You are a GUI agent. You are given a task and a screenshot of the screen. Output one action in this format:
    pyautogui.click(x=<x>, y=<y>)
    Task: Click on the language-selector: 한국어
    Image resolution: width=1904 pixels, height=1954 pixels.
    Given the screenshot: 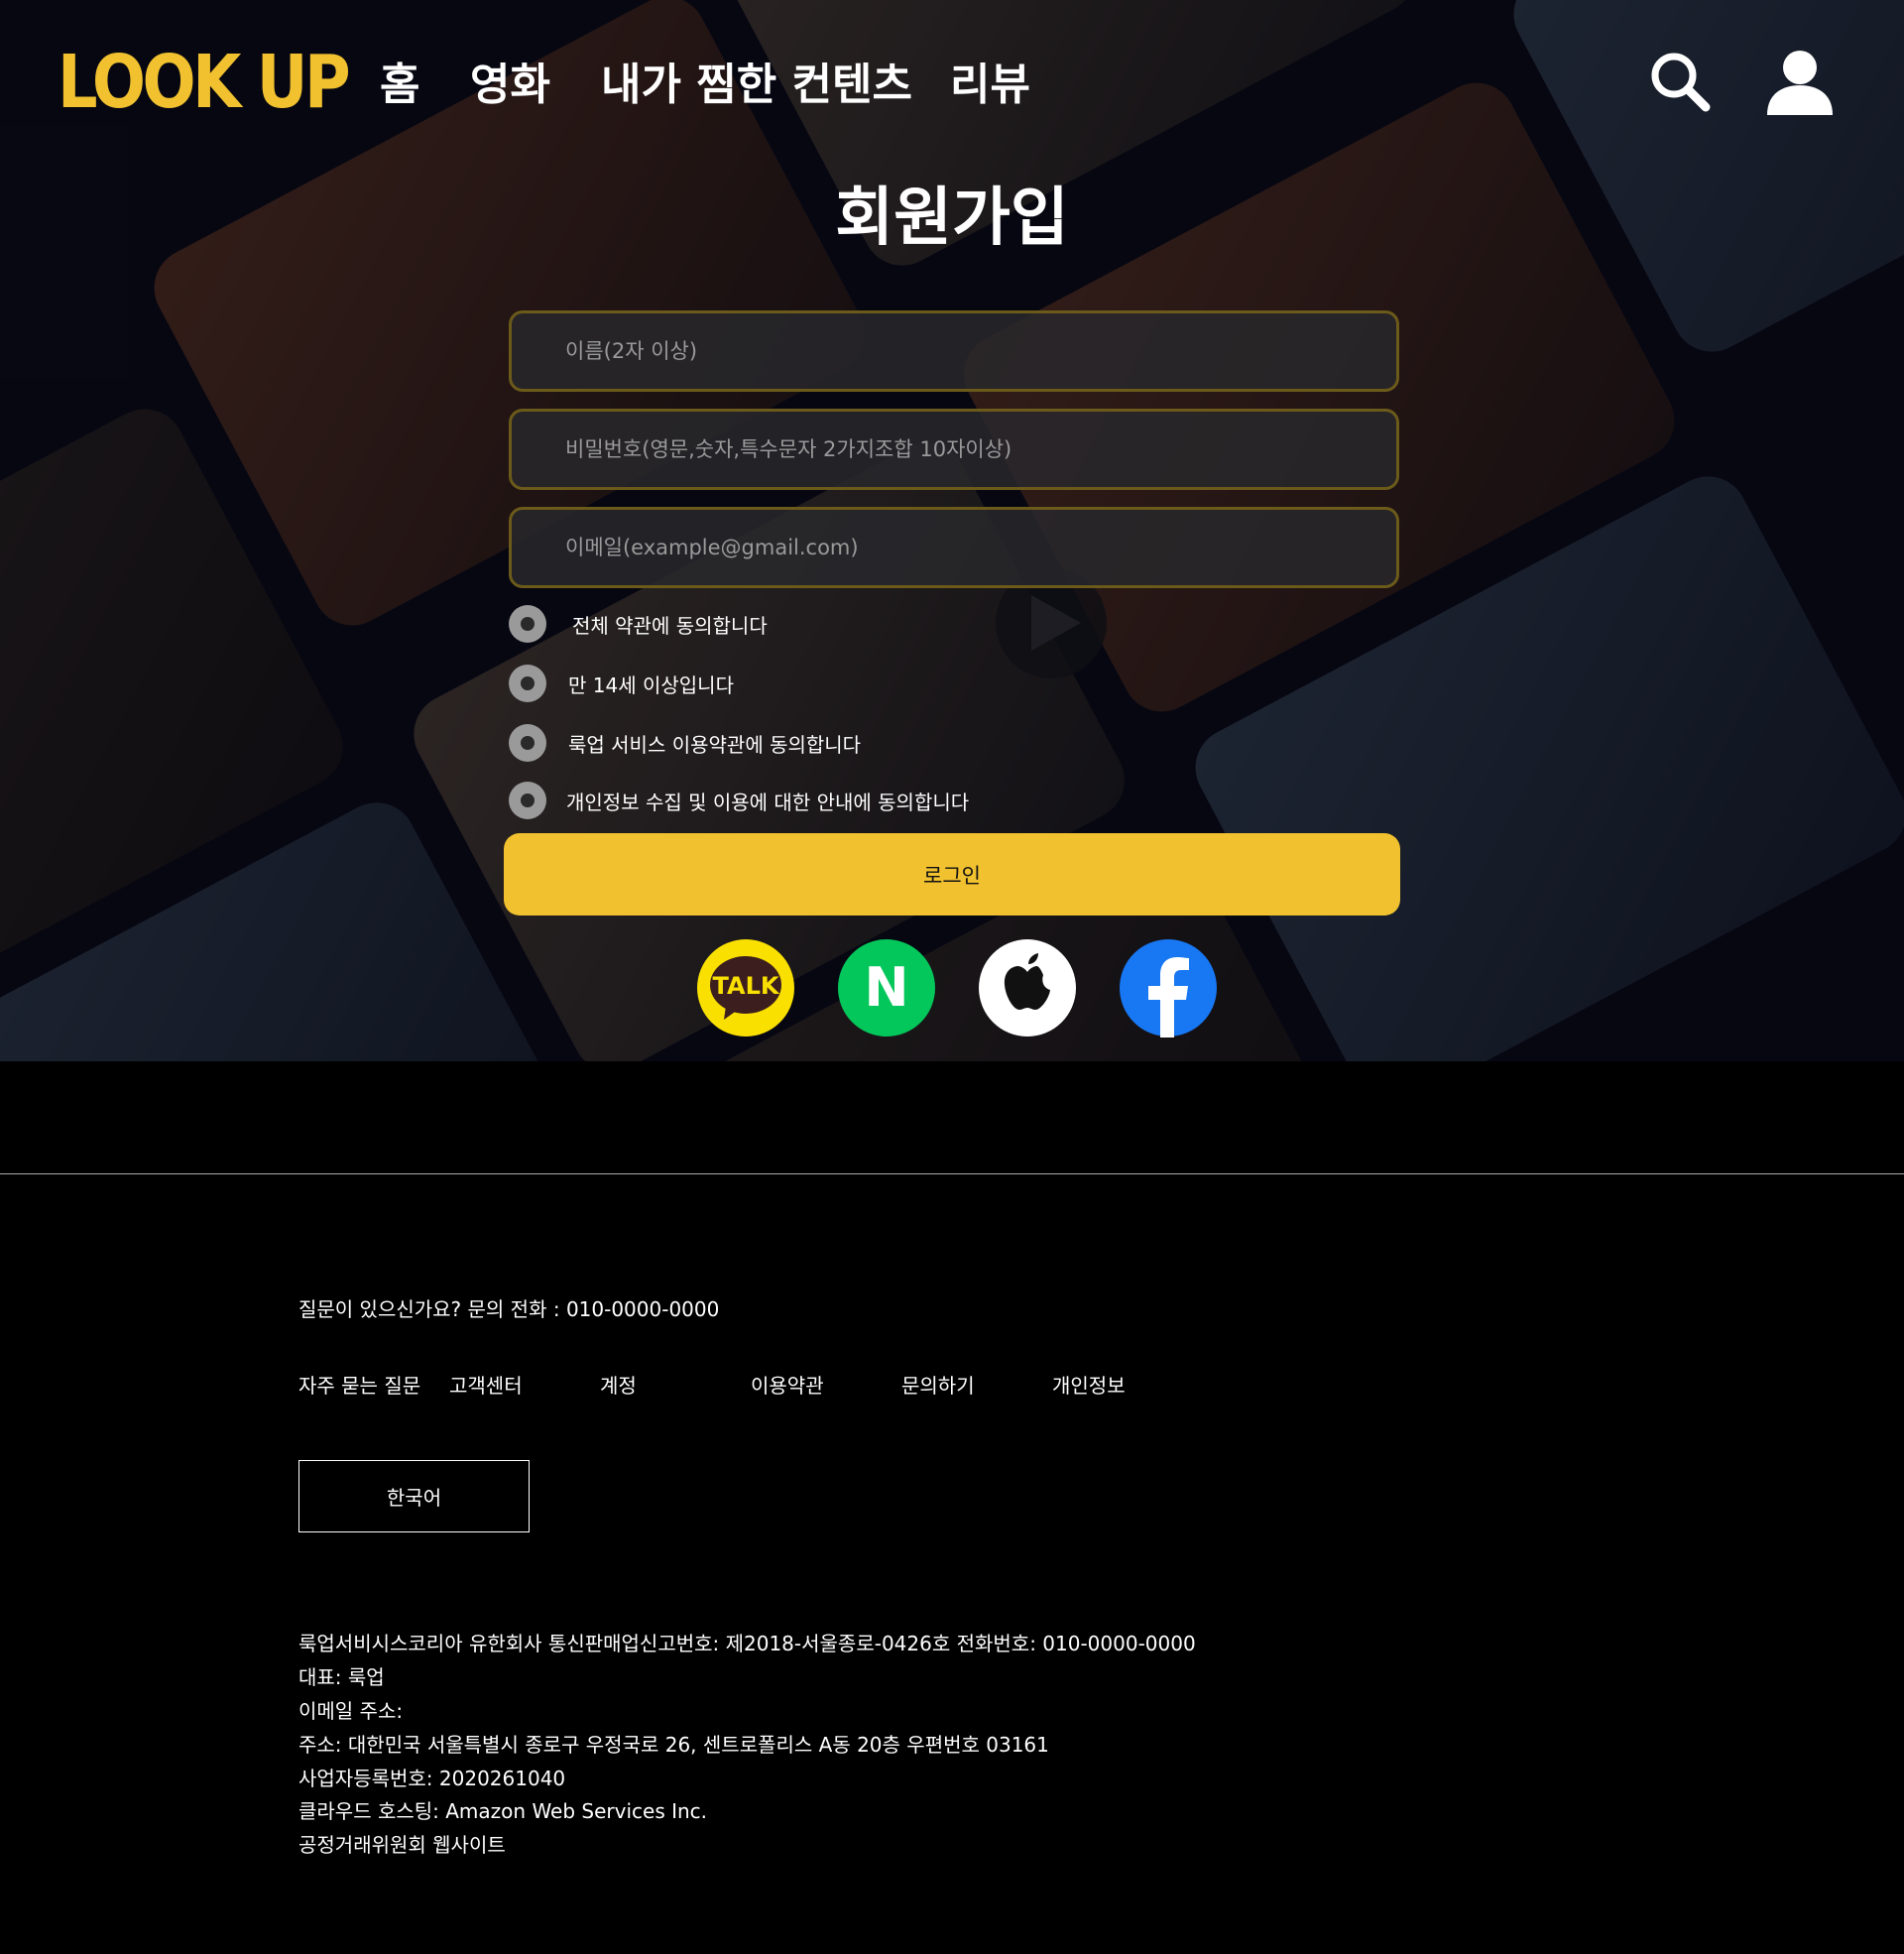 What is the action you would take?
    pyautogui.click(x=414, y=1496)
    